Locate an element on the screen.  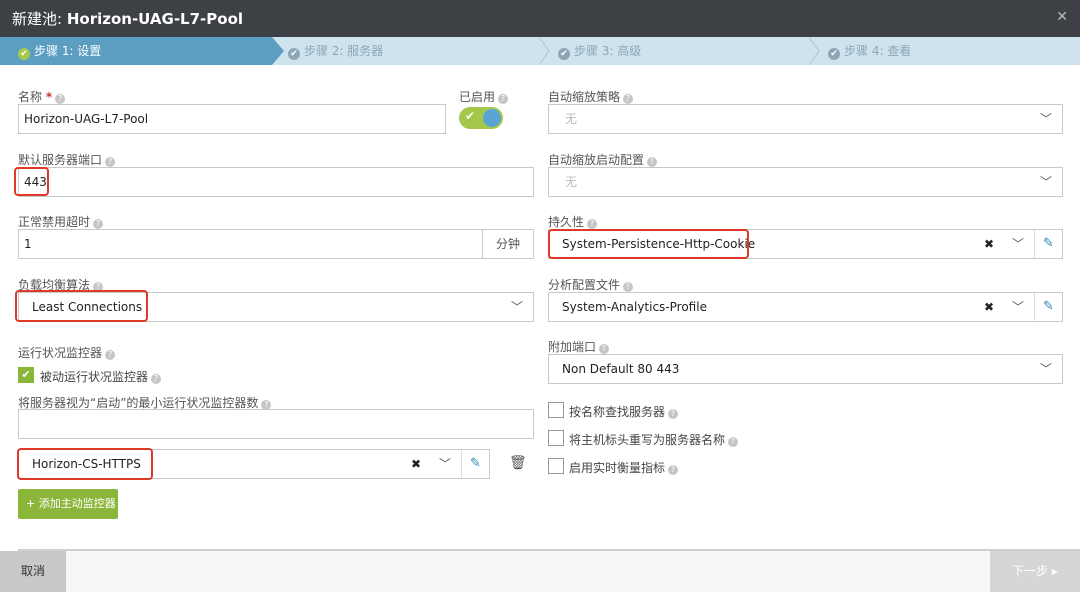
timeout-unit: 分钟 is located at coordinates (508, 244).